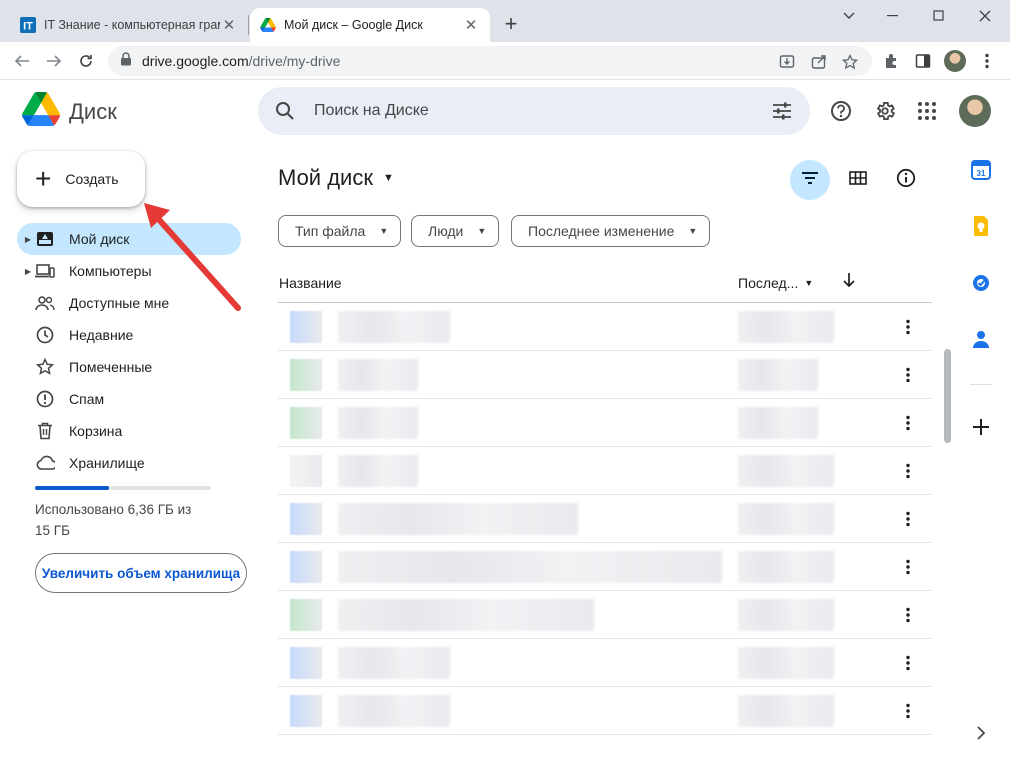 The image size is (1010, 763). Describe the element at coordinates (126, 61) in the screenshot. I see `lock-icon` at that location.